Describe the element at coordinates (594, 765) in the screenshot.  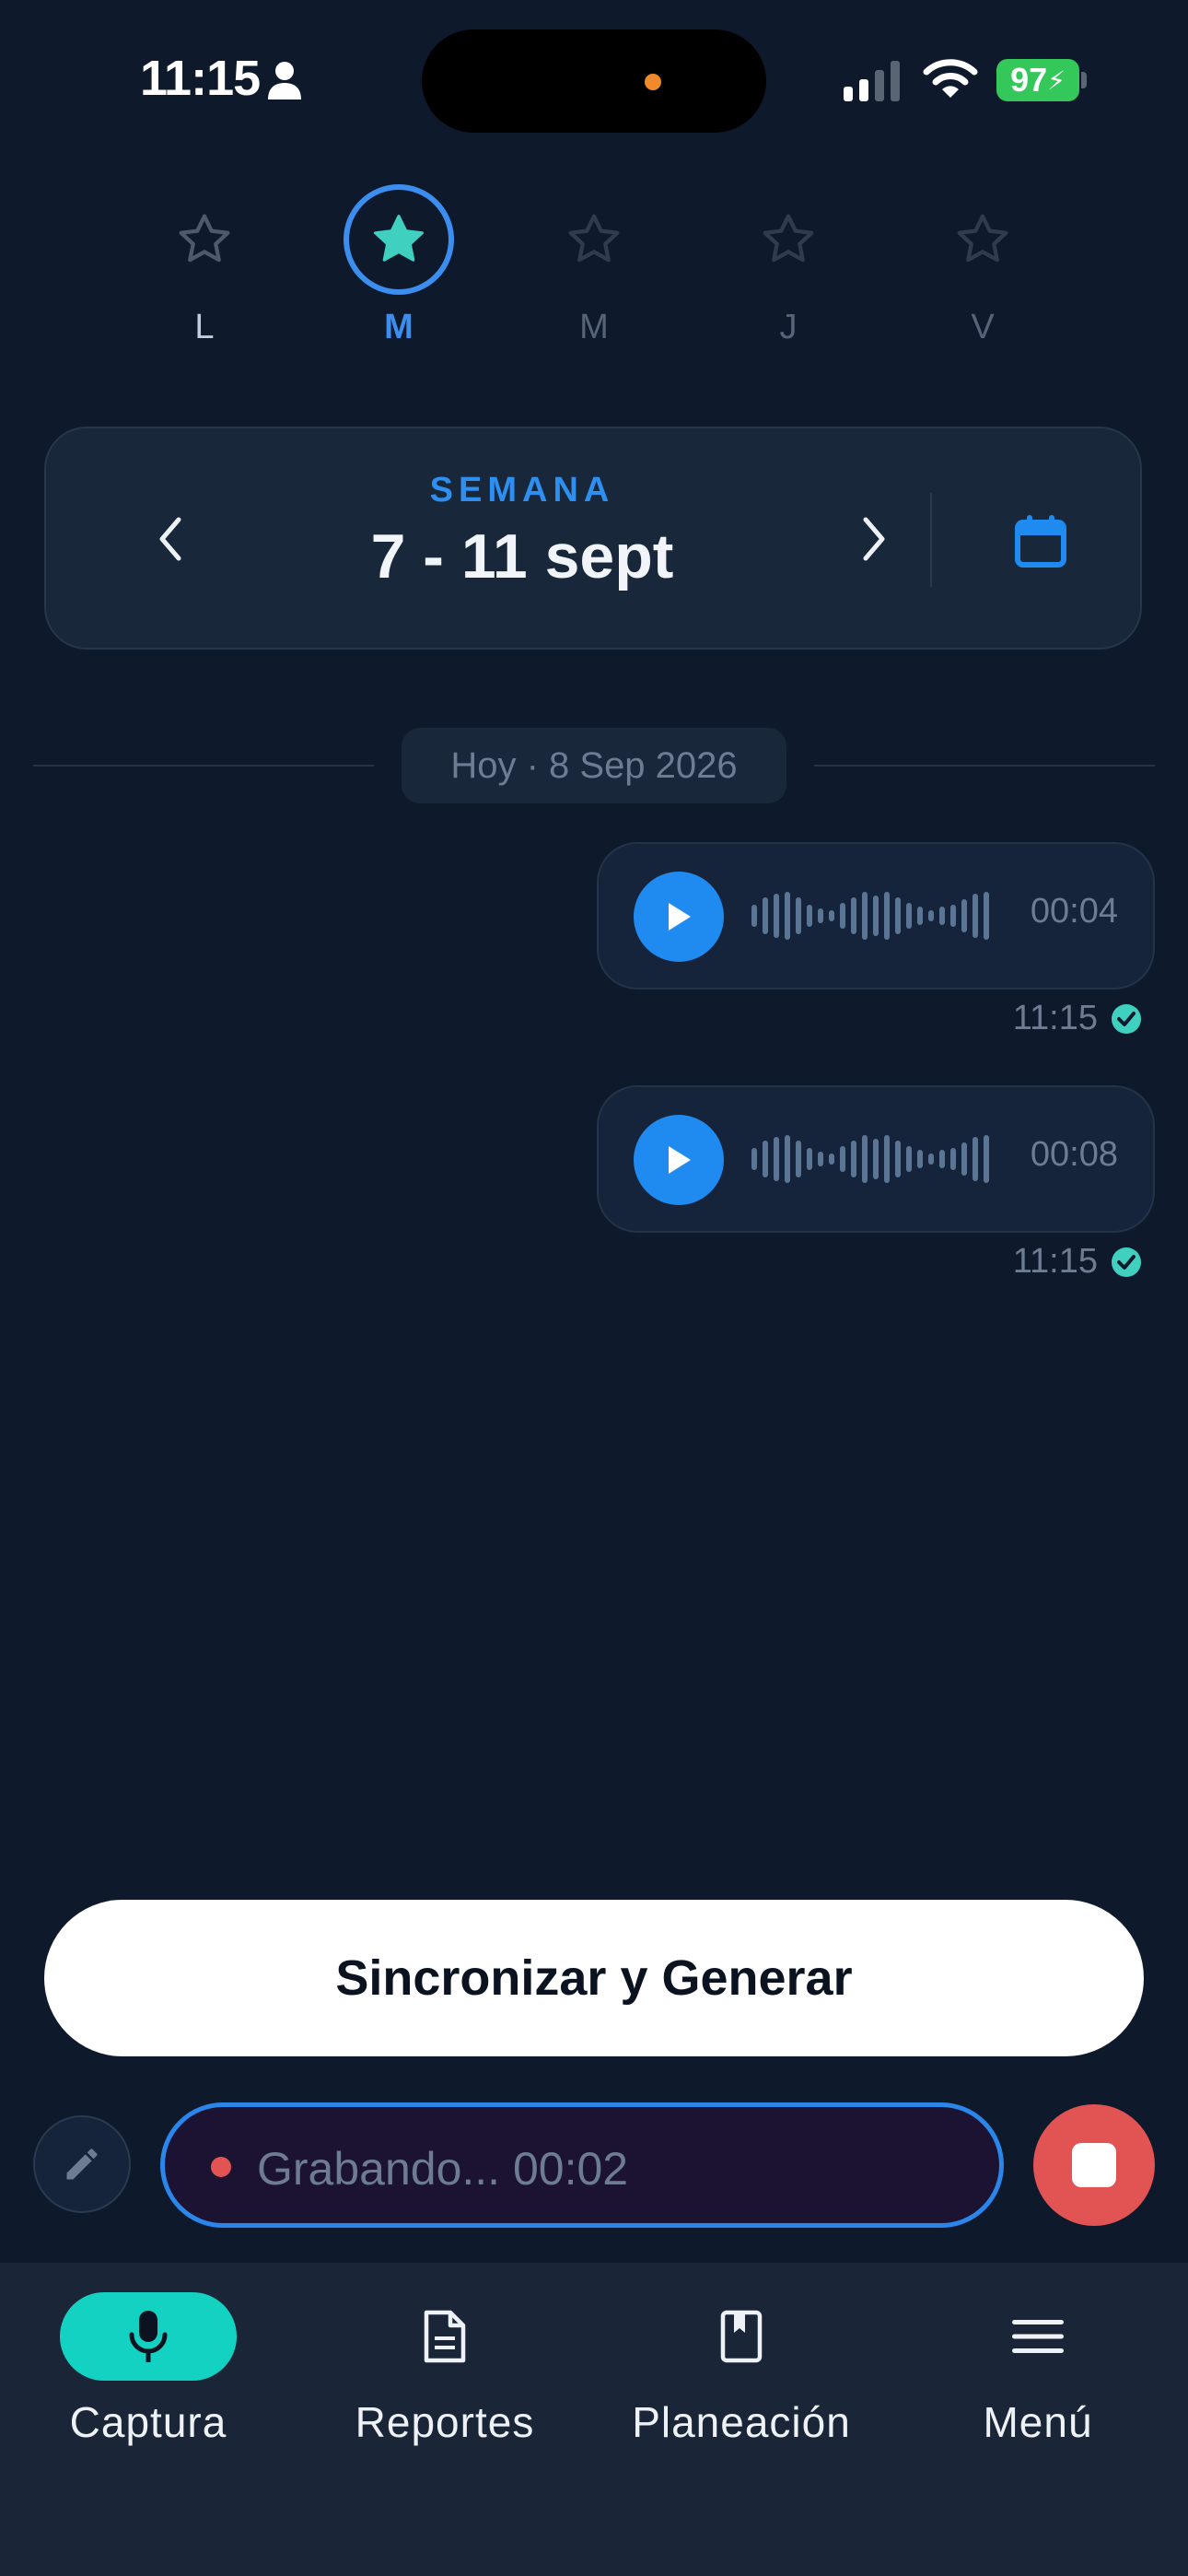
I see `date-separator: Hoy · 8 Sep 2026` at that location.